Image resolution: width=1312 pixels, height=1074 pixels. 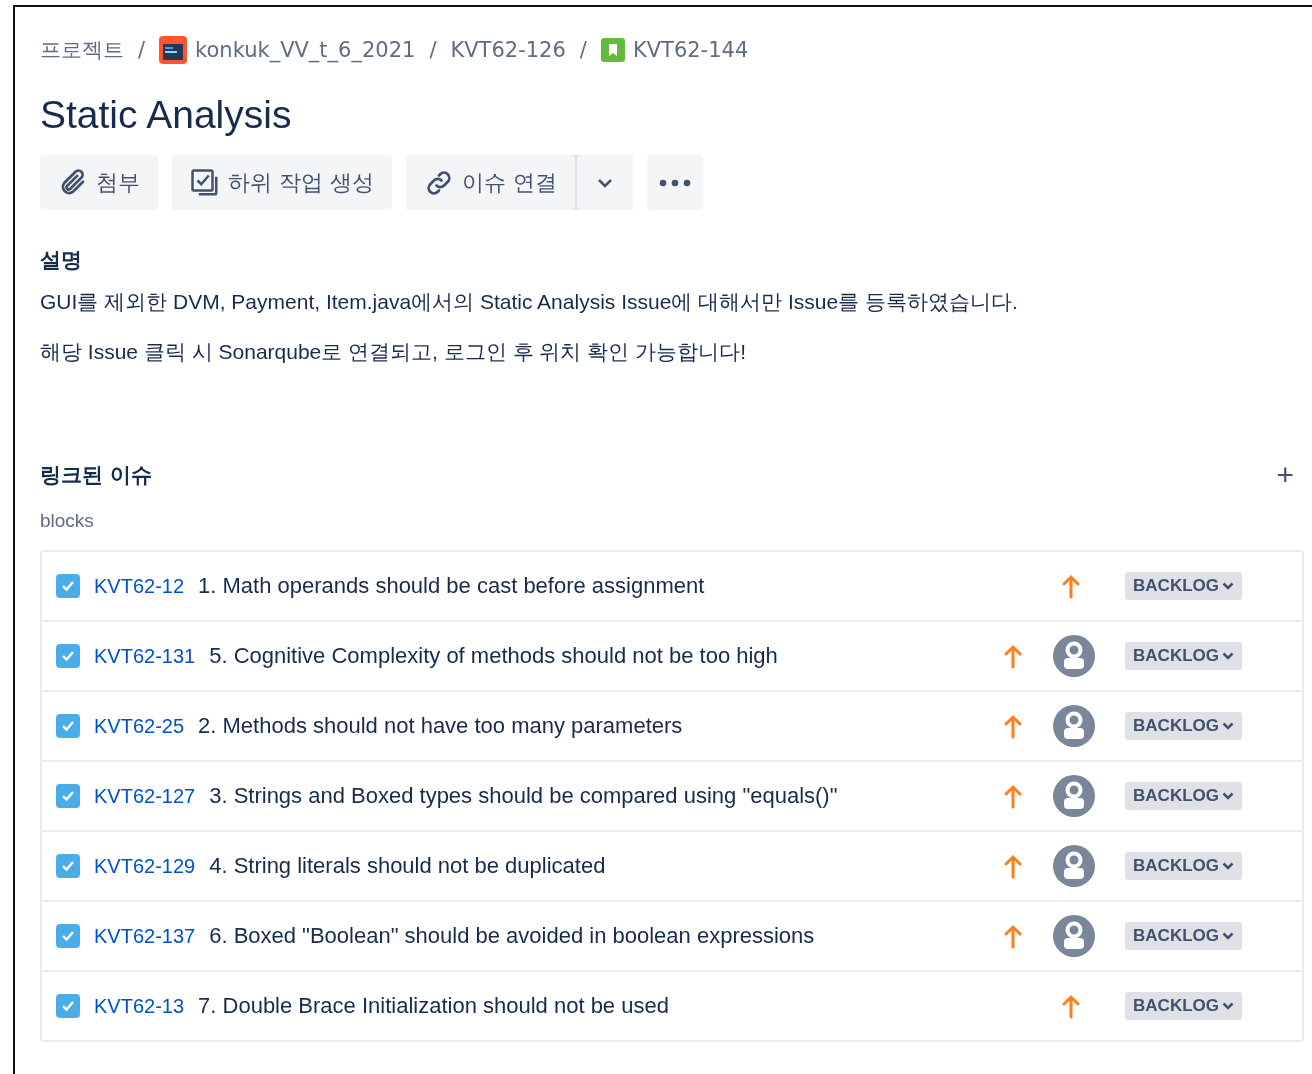 I want to click on issue-summary: 6. Boxed "Boolean" should be avoided in boolean expressions, so click(x=512, y=936).